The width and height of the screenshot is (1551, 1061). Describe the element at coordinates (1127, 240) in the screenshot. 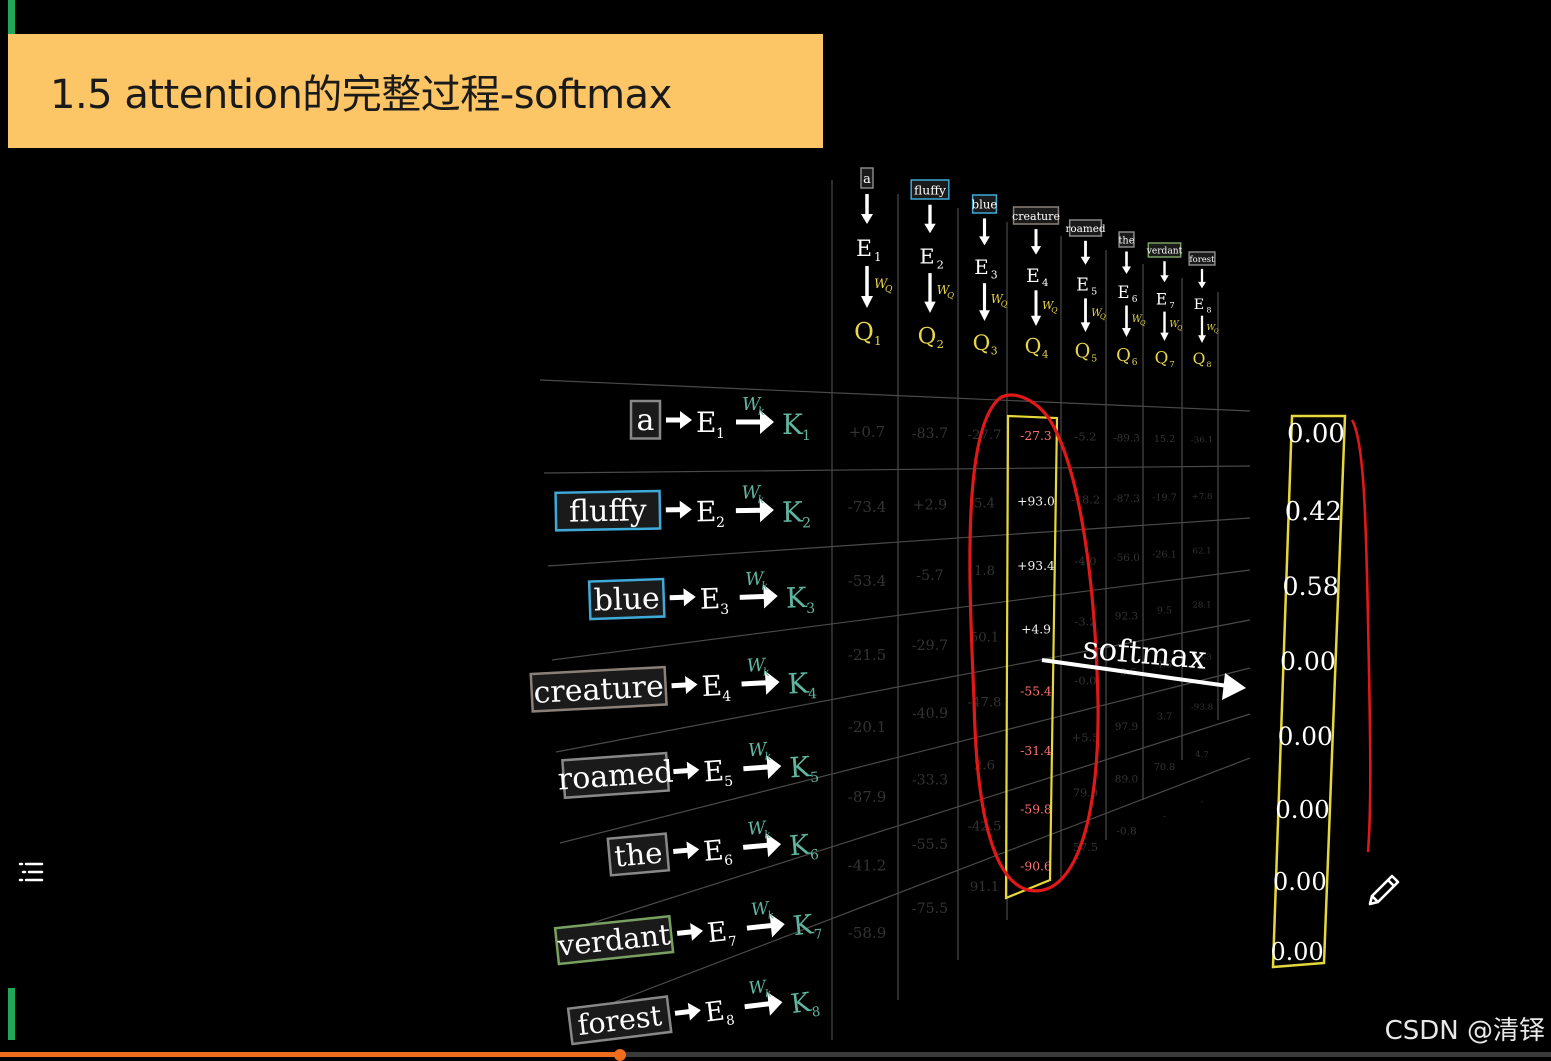

I see `query-token-label: the` at that location.